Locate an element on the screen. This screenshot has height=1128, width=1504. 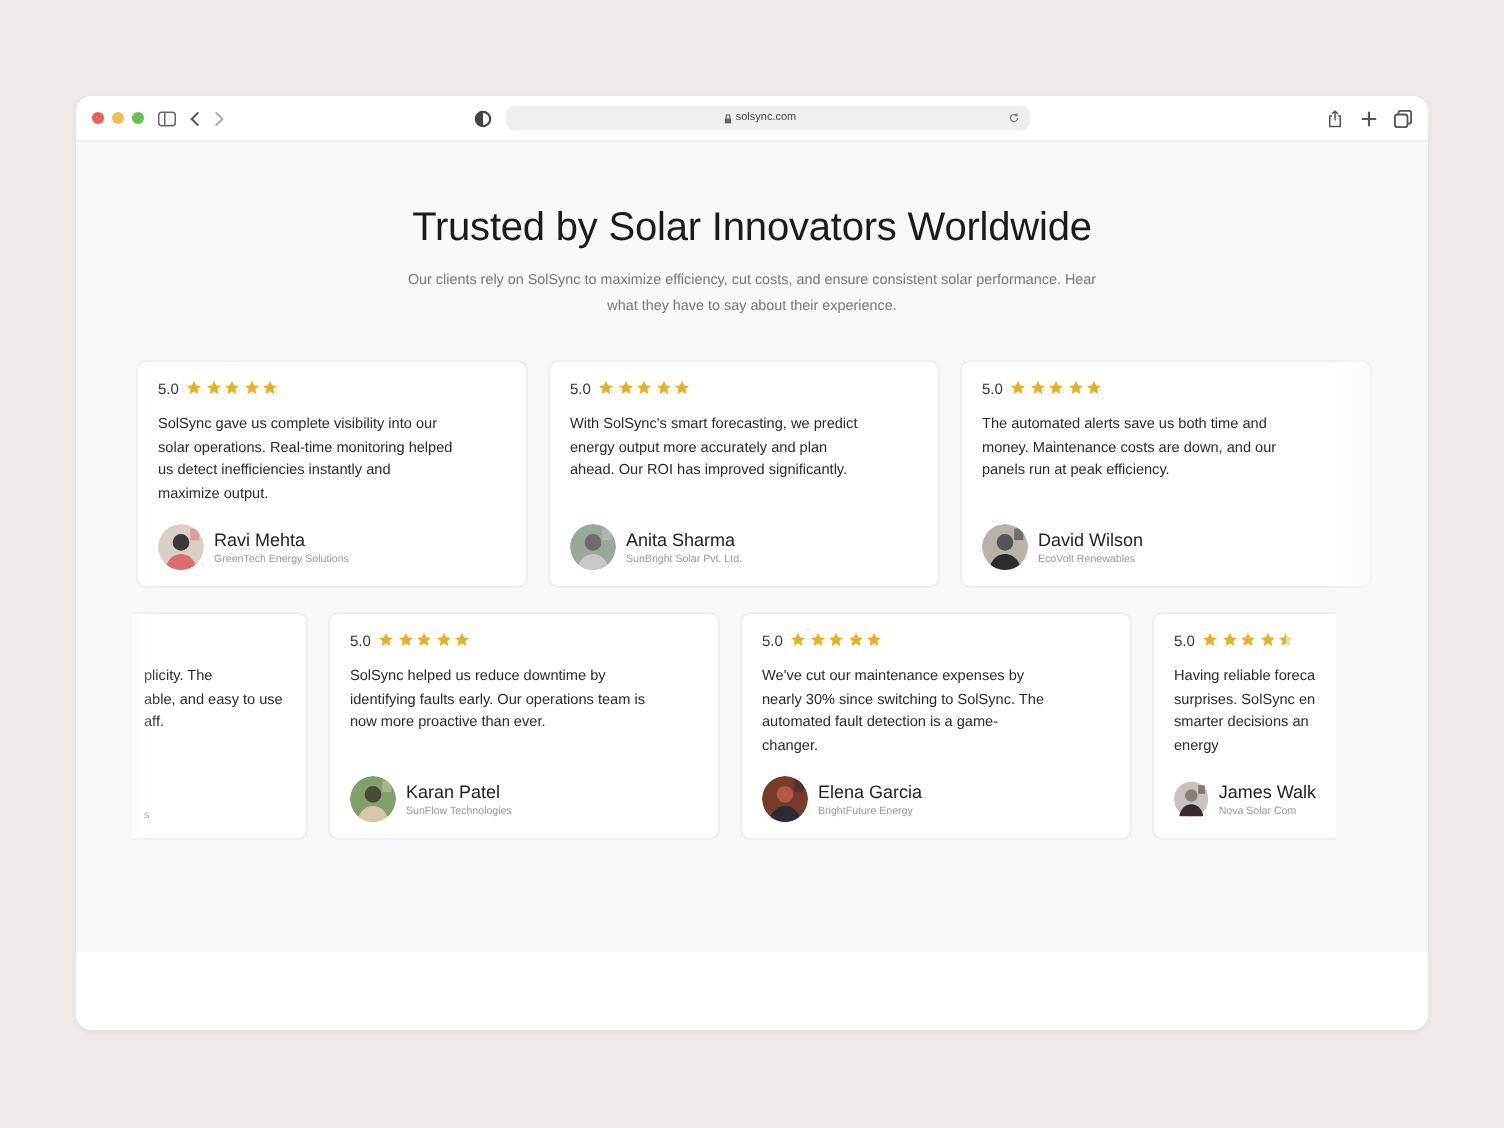
author-name: Anita Sharma is located at coordinates (682, 539).